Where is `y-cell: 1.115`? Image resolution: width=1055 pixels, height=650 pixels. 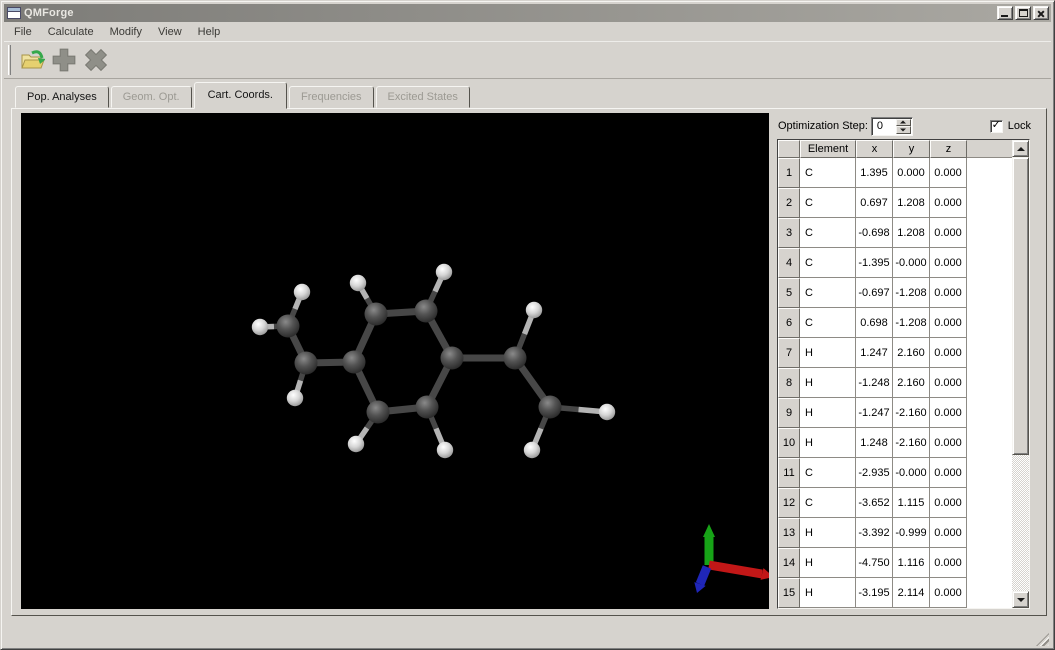
y-cell: 1.115 is located at coordinates (911, 503).